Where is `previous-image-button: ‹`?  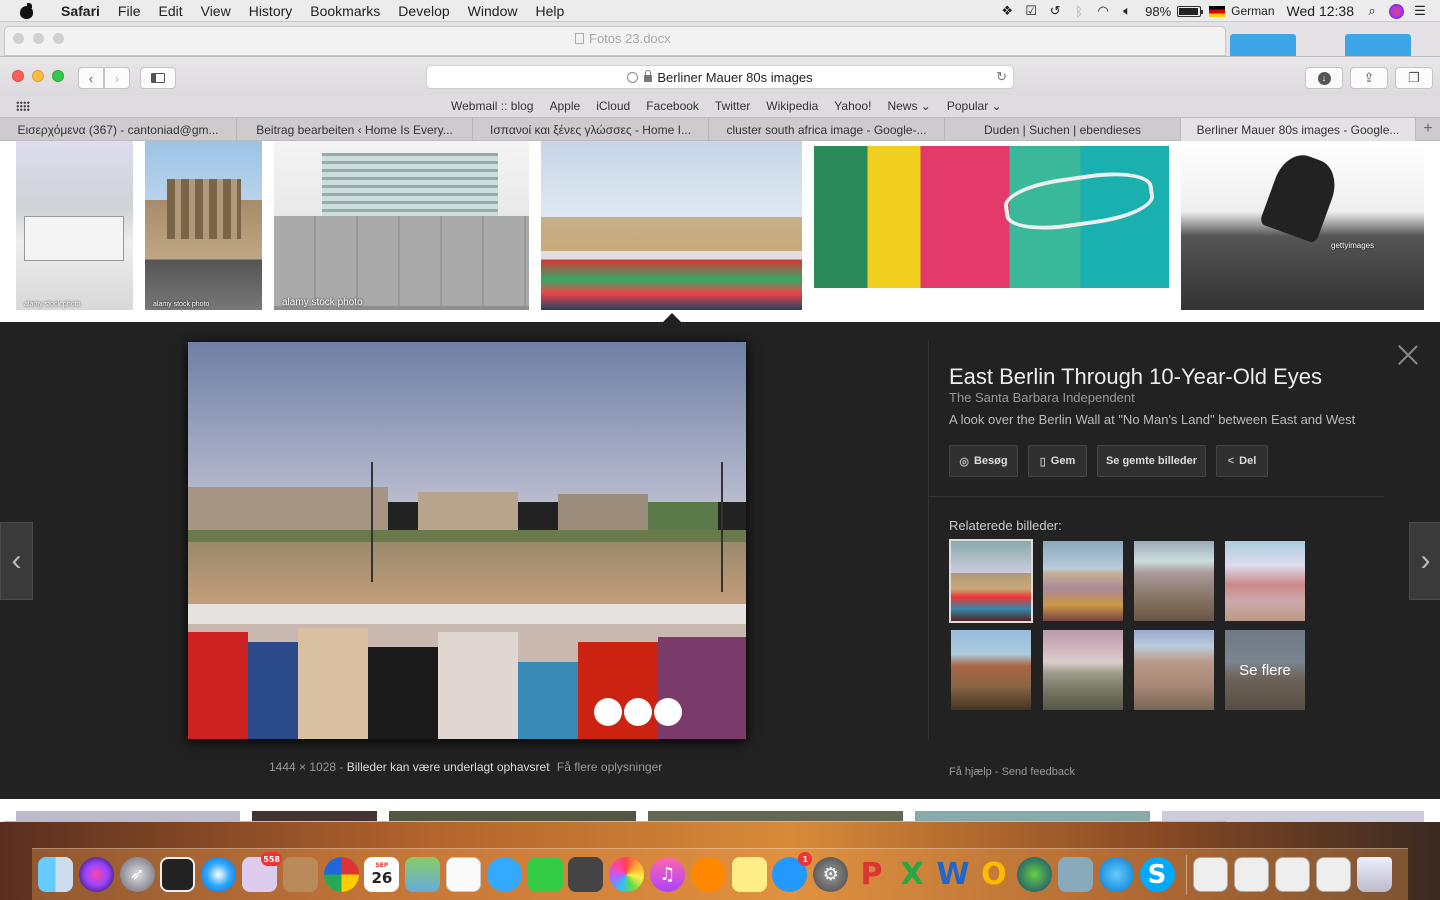 previous-image-button: ‹ is located at coordinates (16, 561).